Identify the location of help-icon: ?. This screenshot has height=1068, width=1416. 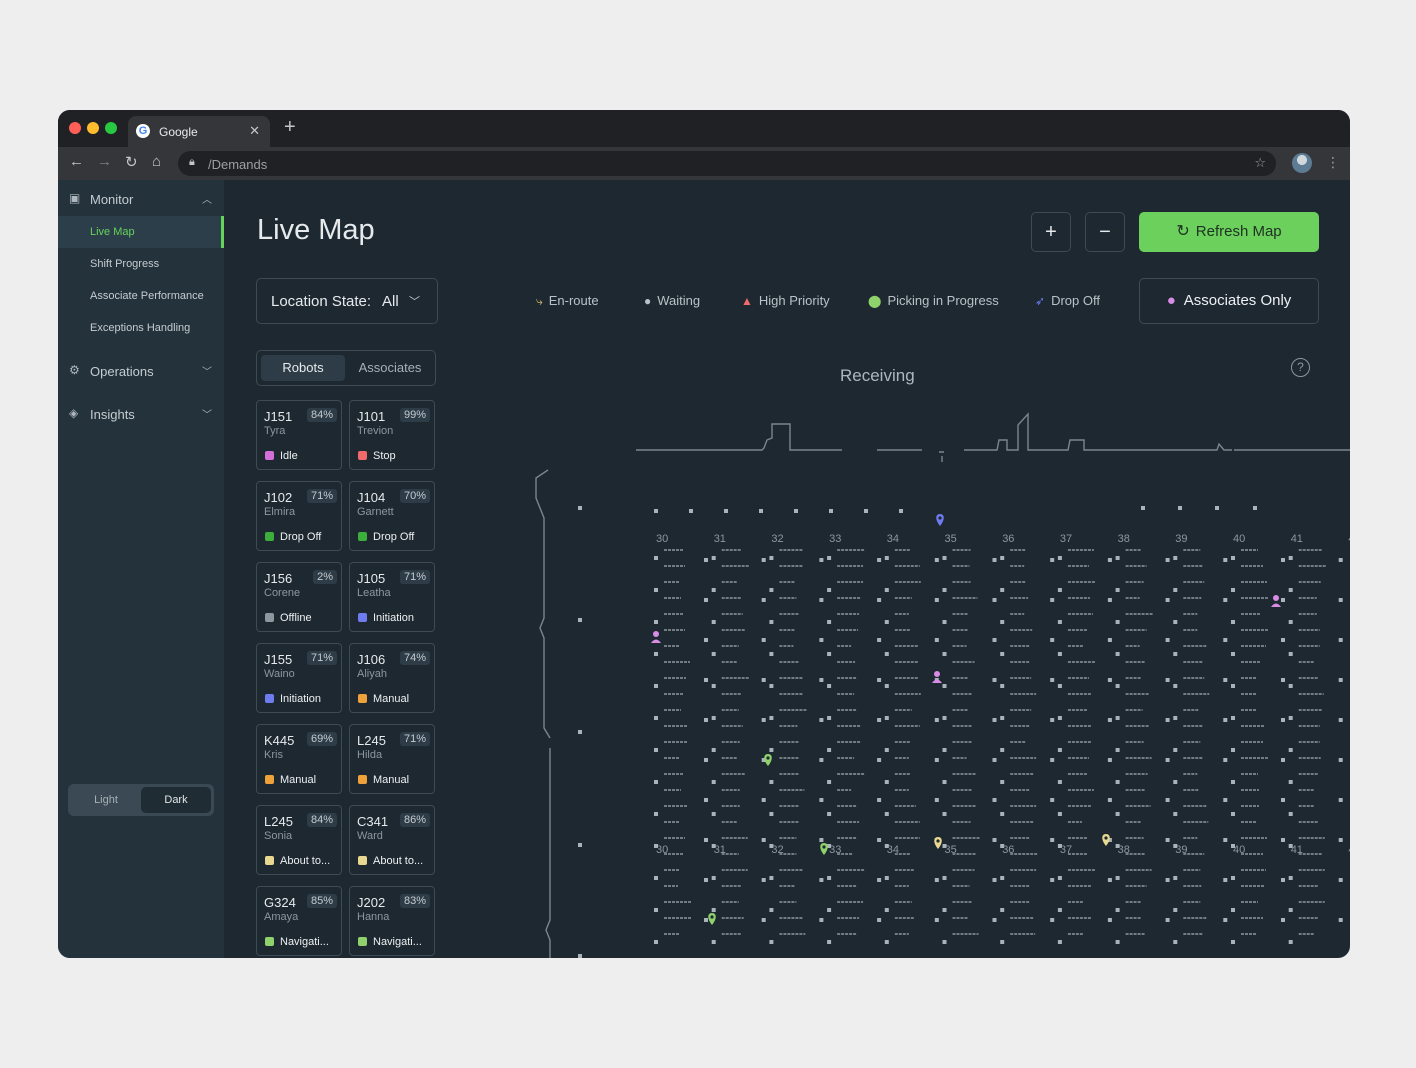
(1300, 367).